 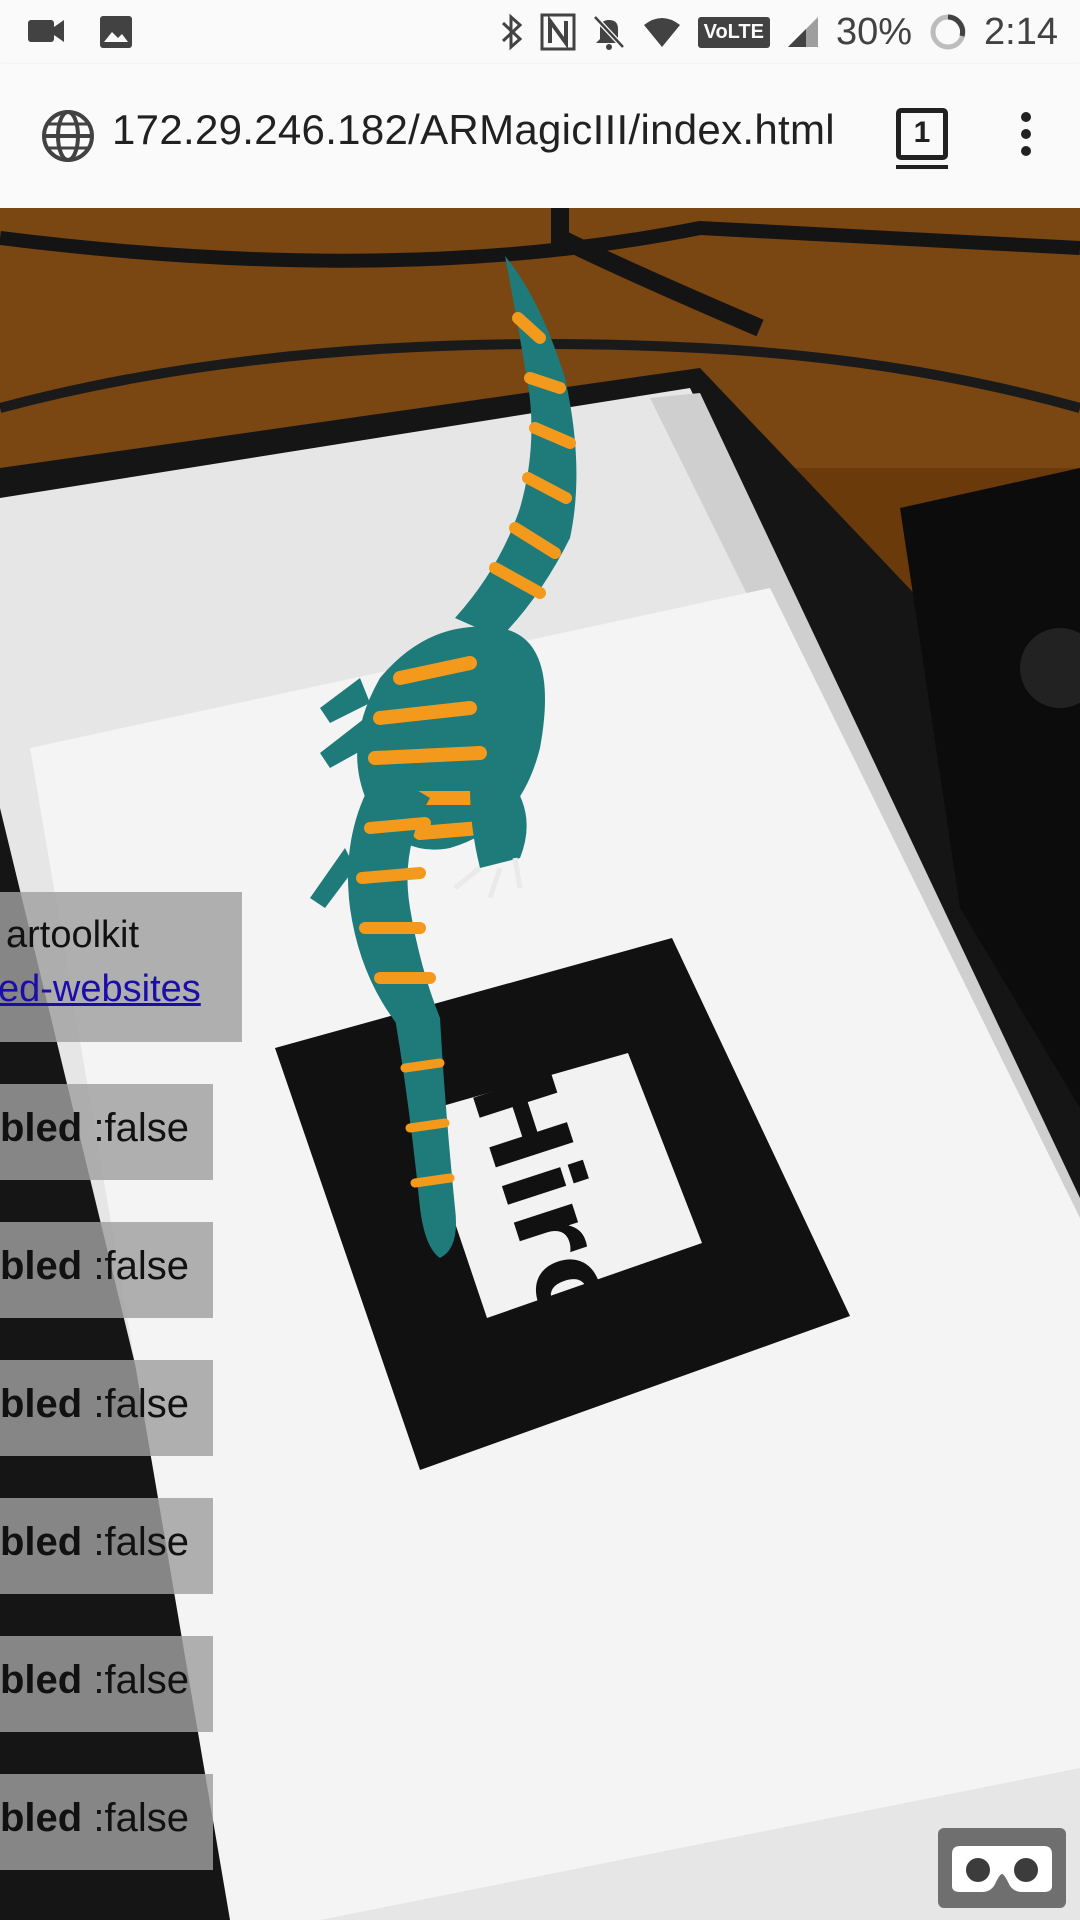 I want to click on status-right-icons: VoLTE 30% 2:14, so click(x=779, y=32).